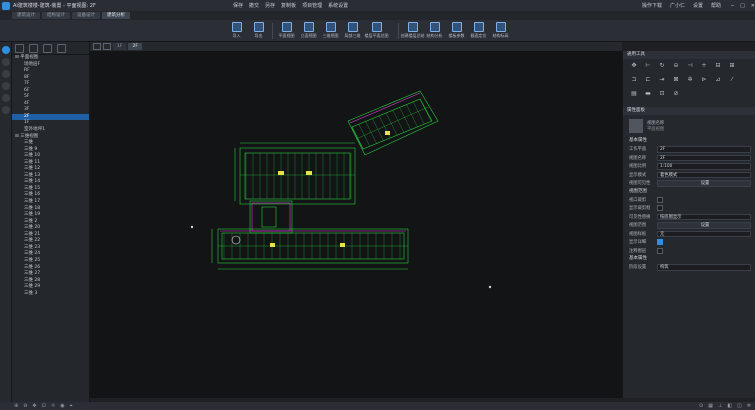  What do you see at coordinates (704, 267) in the screenshot?
I see `property-value: 构筑` at bounding box center [704, 267].